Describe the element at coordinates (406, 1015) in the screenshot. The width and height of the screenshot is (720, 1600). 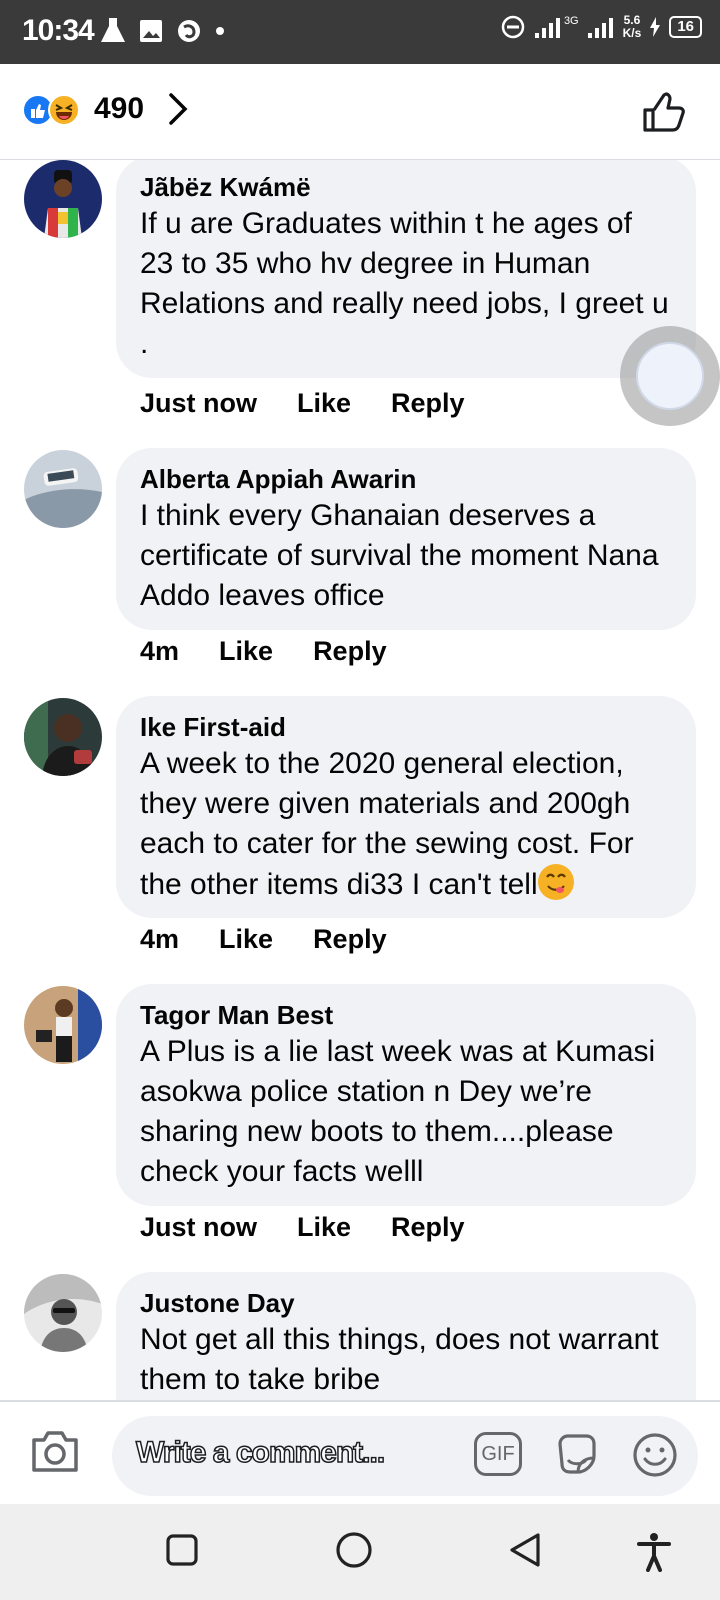
I see `comment-author: Tagor Man Best` at that location.